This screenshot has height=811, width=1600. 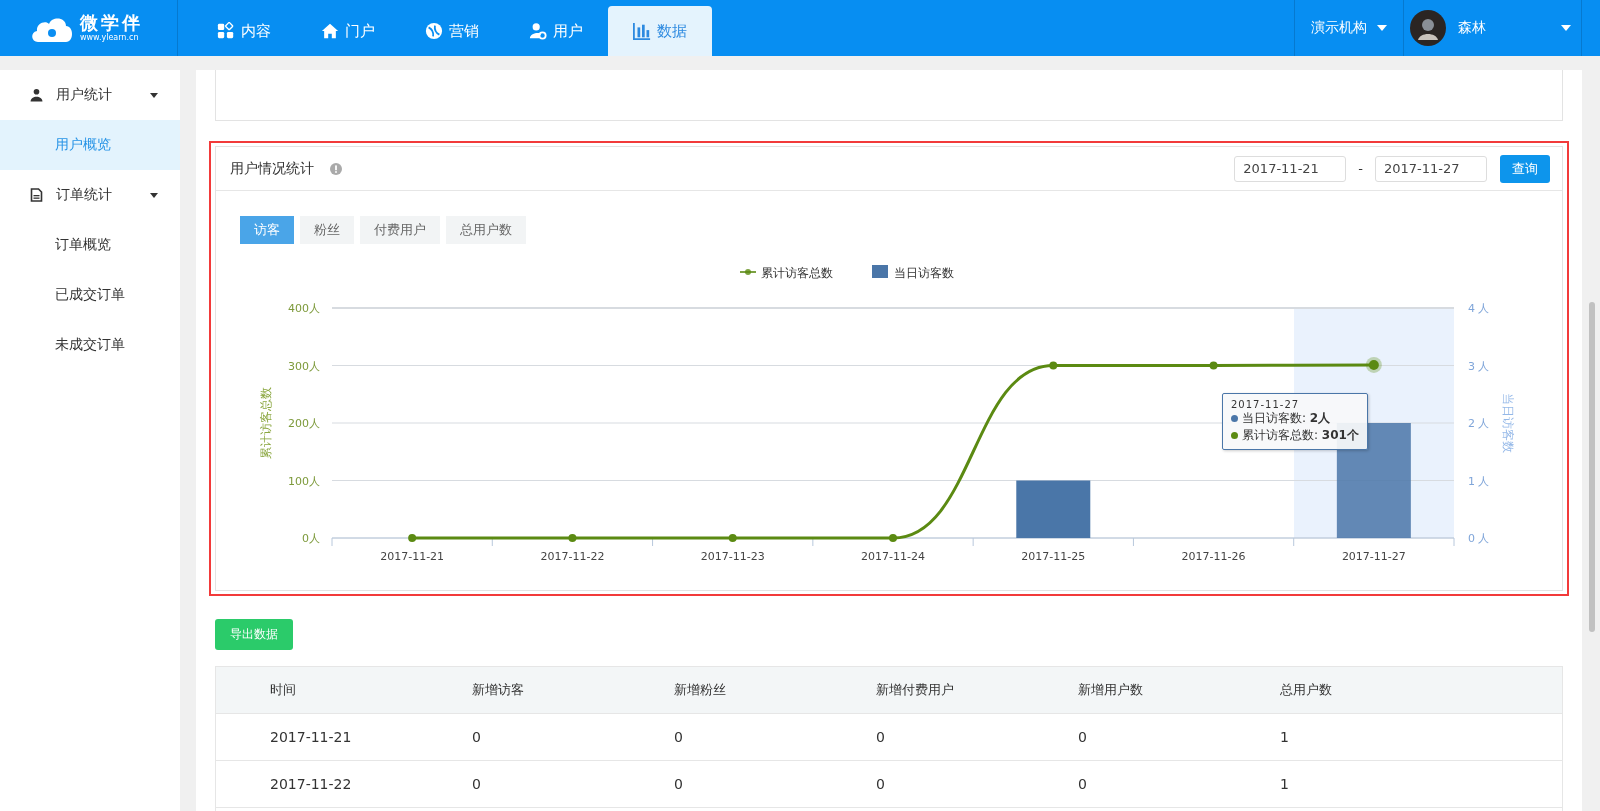 What do you see at coordinates (412, 556) in the screenshot?
I see `x-axis-label: 2017-11-21` at bounding box center [412, 556].